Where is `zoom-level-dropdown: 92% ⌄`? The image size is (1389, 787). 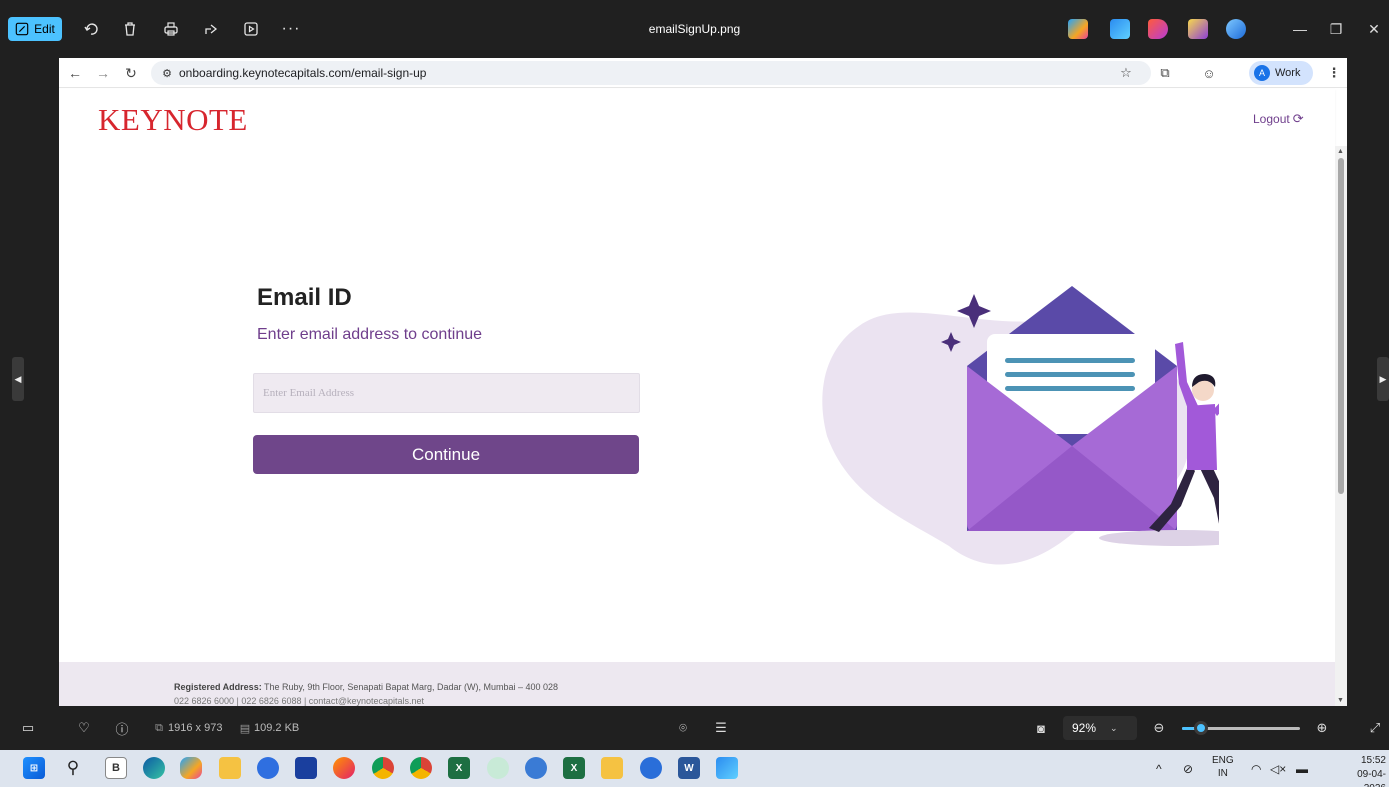 zoom-level-dropdown: 92% ⌄ is located at coordinates (1100, 728).